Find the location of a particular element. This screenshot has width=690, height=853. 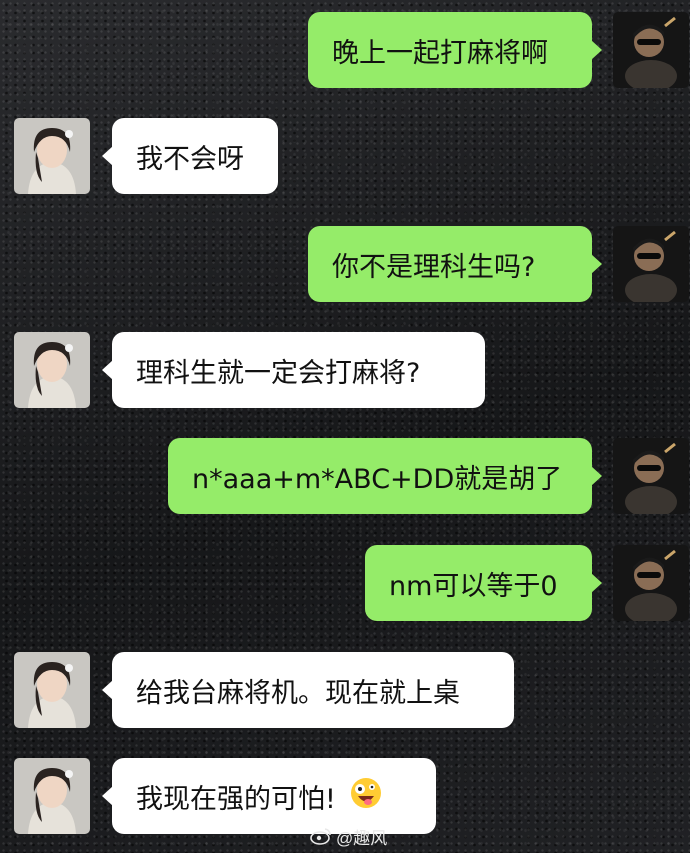

message-text: 我不会呀 is located at coordinates (190, 159).